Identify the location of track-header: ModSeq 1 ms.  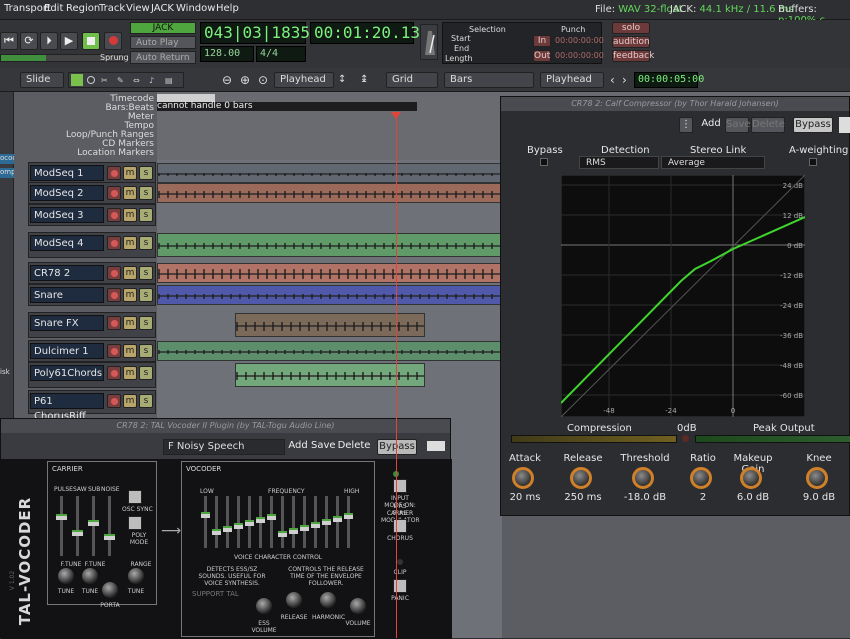
(92, 173).